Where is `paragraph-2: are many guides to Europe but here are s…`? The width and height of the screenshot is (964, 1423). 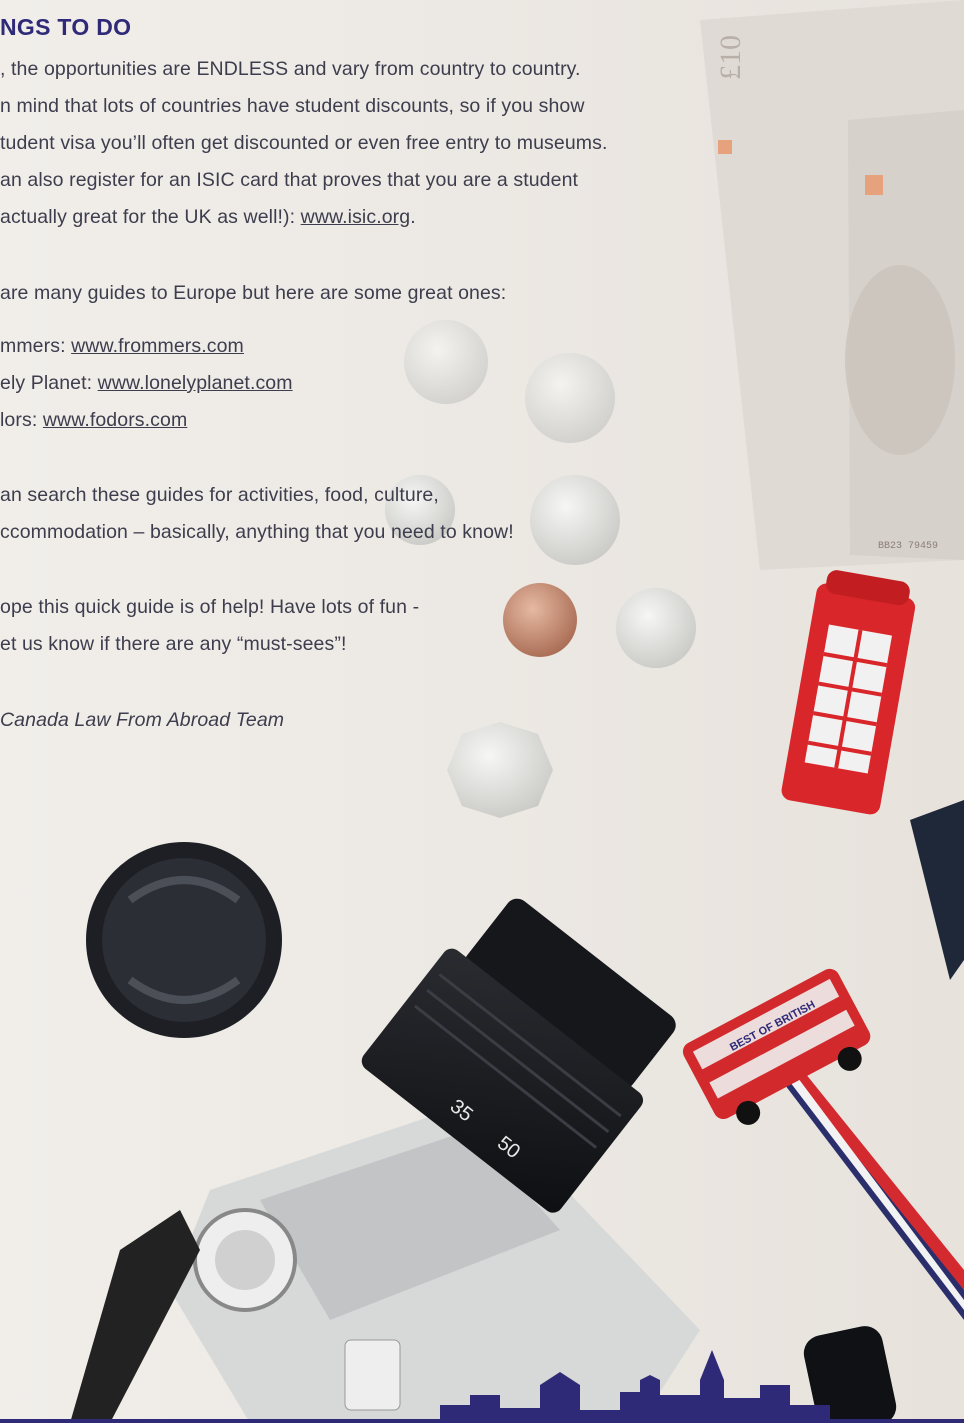
paragraph-2: are many guides to Europe but here are s… is located at coordinates (253, 293).